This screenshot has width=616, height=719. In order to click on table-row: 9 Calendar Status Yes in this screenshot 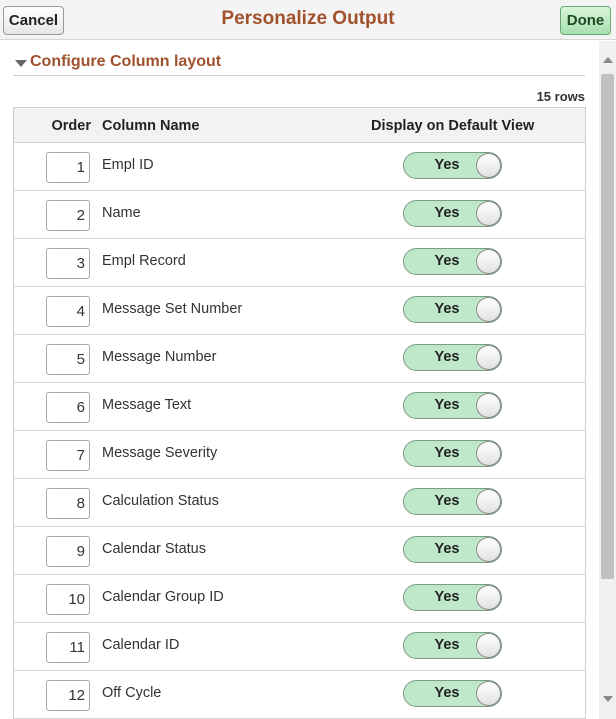, I will do `click(299, 551)`.